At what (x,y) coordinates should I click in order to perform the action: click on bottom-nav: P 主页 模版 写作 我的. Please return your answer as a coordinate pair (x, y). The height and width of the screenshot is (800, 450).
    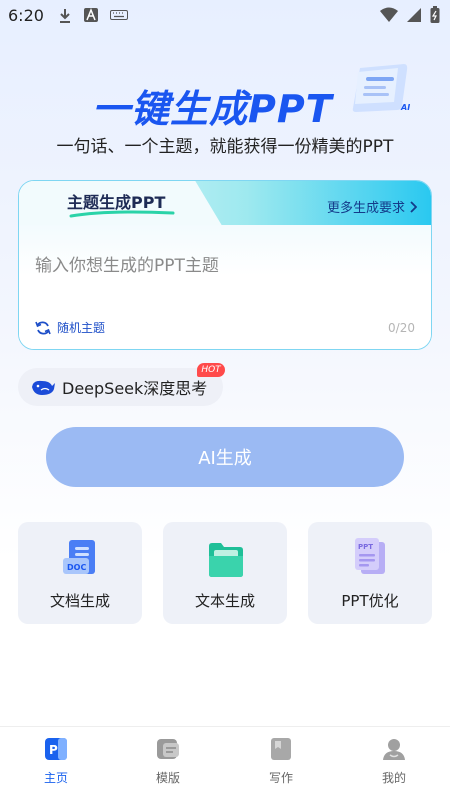
    Looking at the image, I should click on (225, 763).